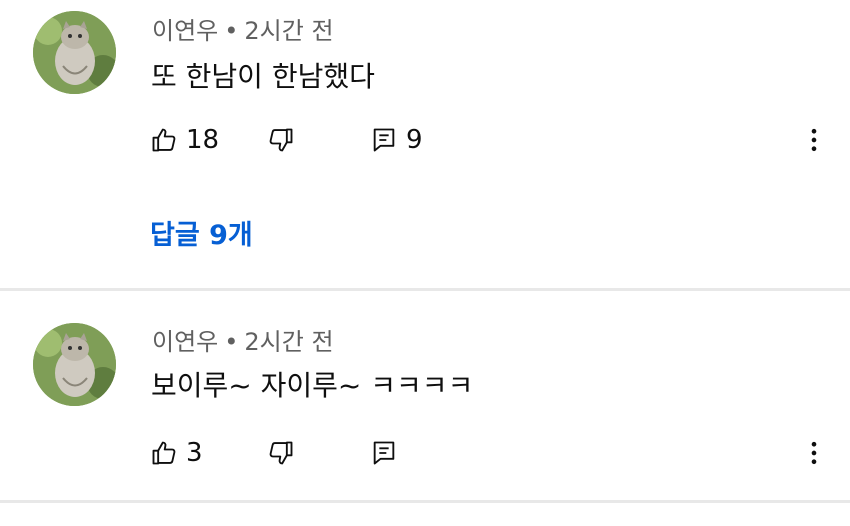 This screenshot has height=526, width=850. Describe the element at coordinates (414, 140) in the screenshot. I see `reply-count: 9` at that location.